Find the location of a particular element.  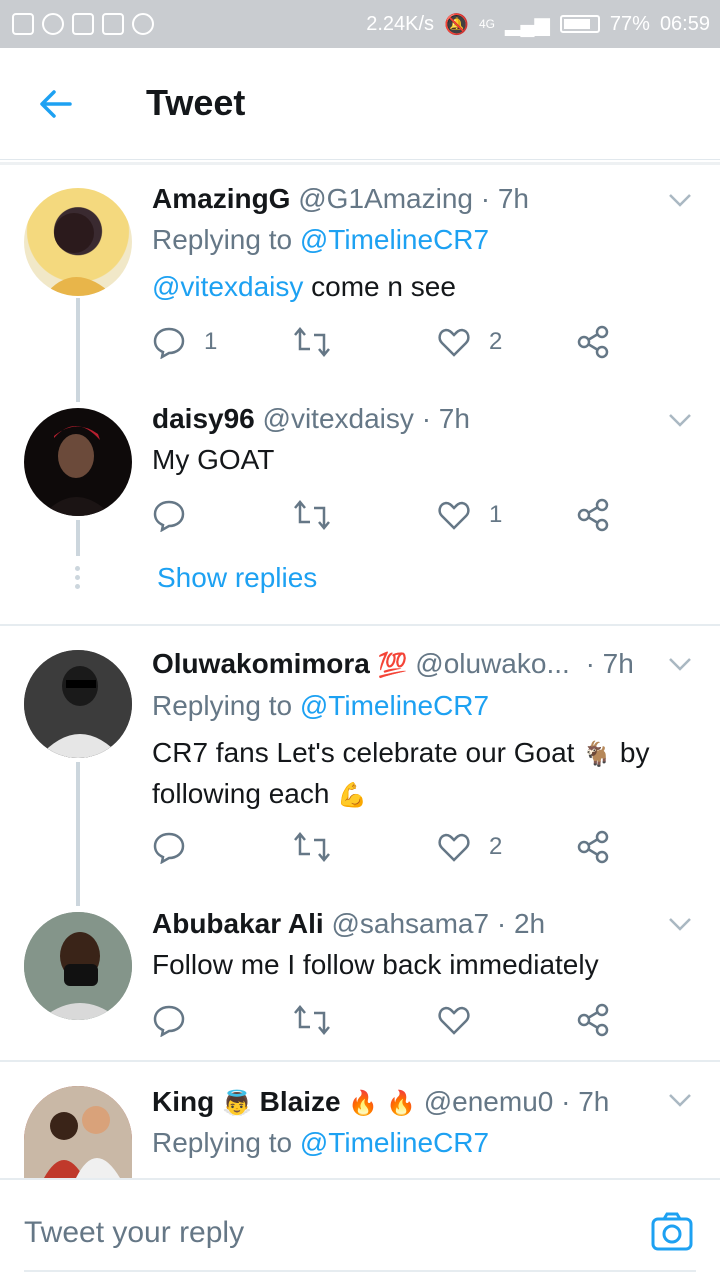

hundred-emoji: 💯 is located at coordinates (392, 666).